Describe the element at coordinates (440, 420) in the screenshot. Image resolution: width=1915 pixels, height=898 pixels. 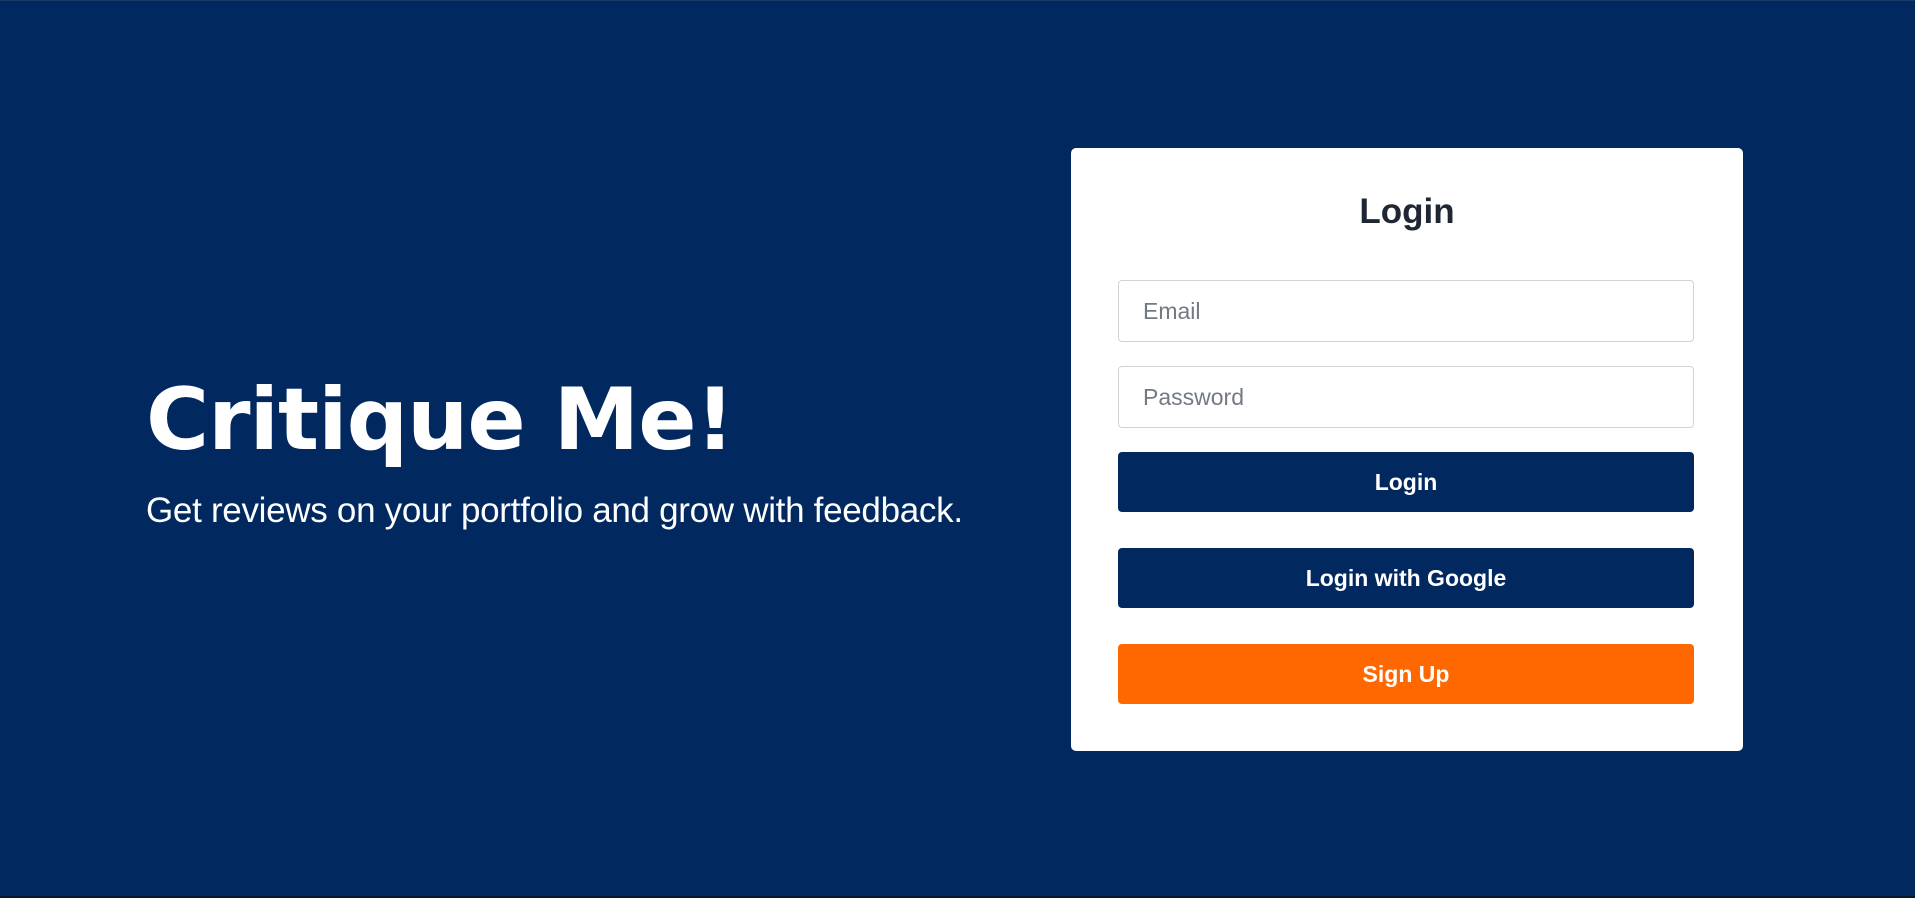
I see `hero-title: Critique Me!` at that location.